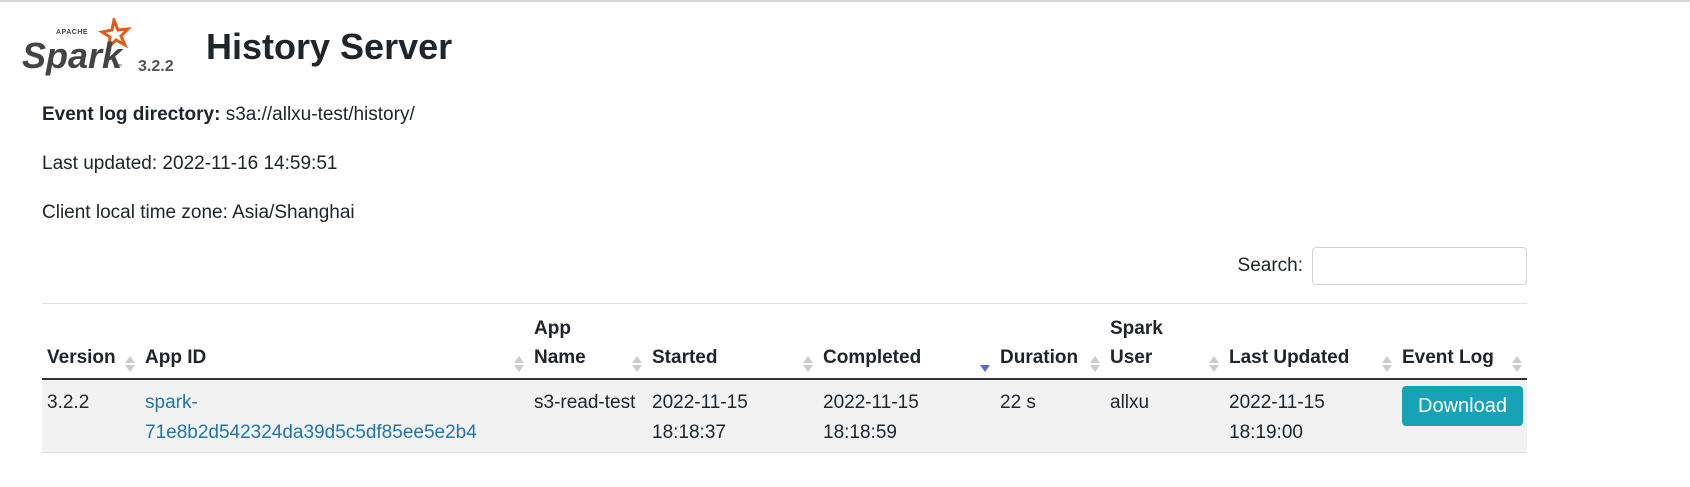 The height and width of the screenshot is (487, 1690). Describe the element at coordinates (198, 212) in the screenshot. I see `timezone-text: Client local time zone: Asia/Shanghai` at that location.